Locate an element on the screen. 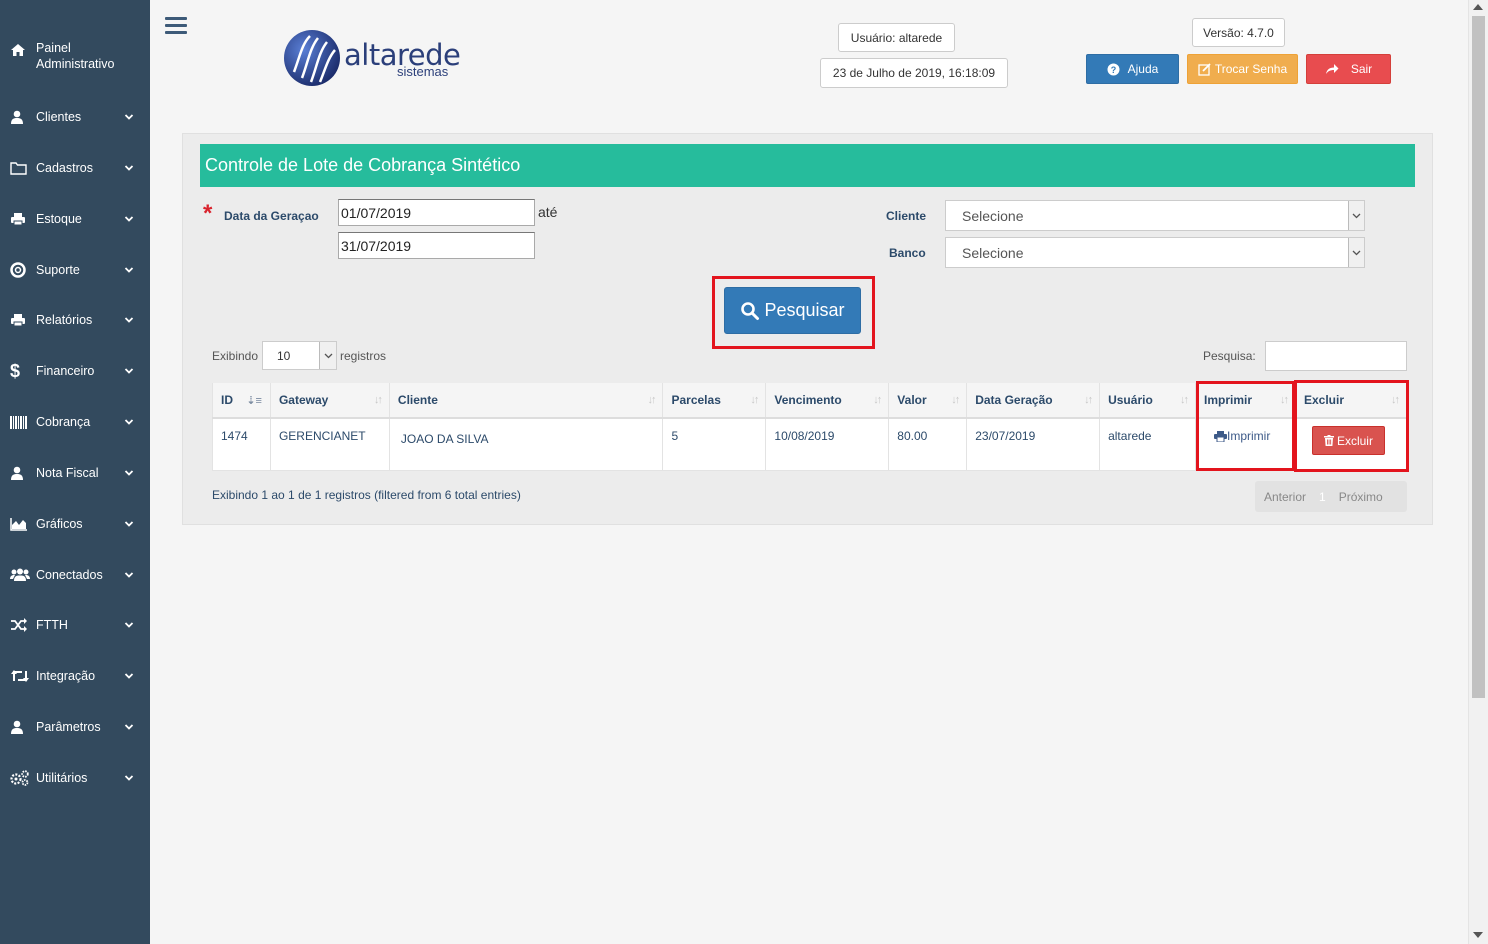  sidebar-item-conectados: Conectados is located at coordinates (75, 575).